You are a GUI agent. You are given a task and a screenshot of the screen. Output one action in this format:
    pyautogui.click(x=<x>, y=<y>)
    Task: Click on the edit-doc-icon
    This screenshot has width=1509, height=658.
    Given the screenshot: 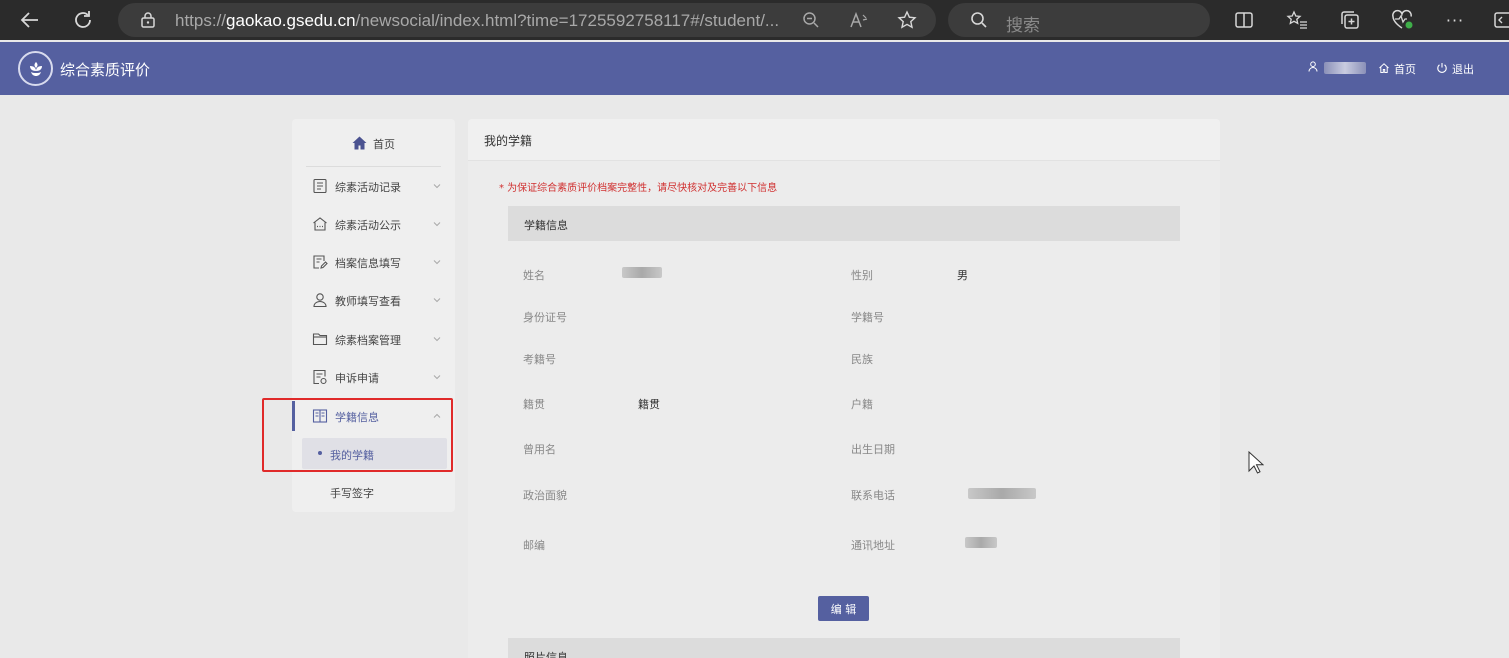 What is the action you would take?
    pyautogui.click(x=320, y=262)
    